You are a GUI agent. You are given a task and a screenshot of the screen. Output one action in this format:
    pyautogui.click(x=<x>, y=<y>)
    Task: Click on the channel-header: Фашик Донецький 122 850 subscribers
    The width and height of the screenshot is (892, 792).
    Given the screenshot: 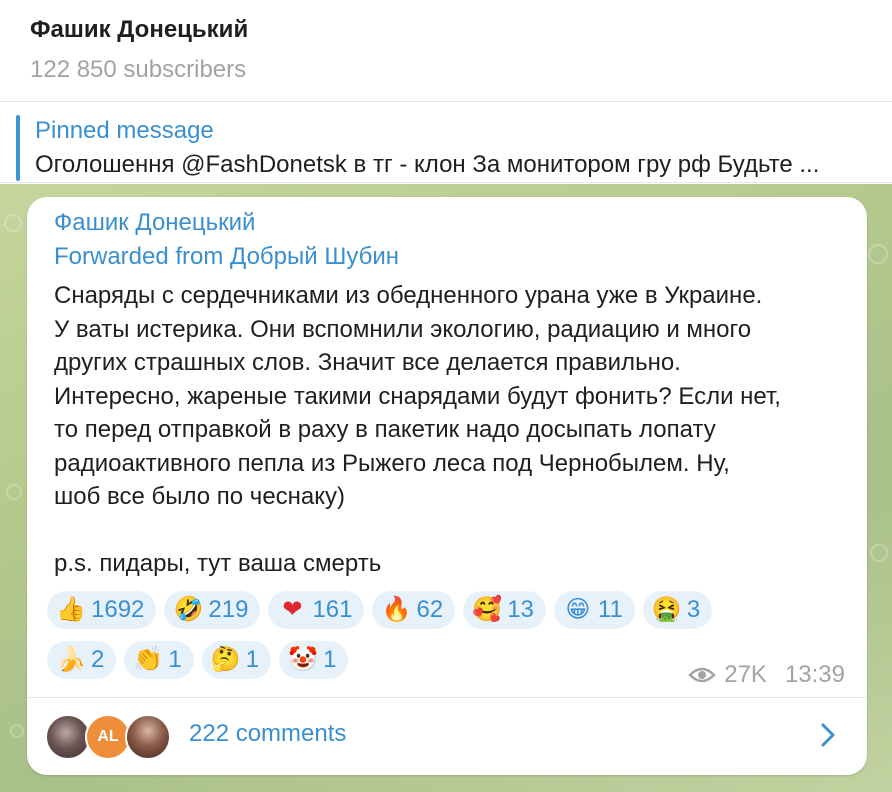 What is the action you would take?
    pyautogui.click(x=446, y=51)
    